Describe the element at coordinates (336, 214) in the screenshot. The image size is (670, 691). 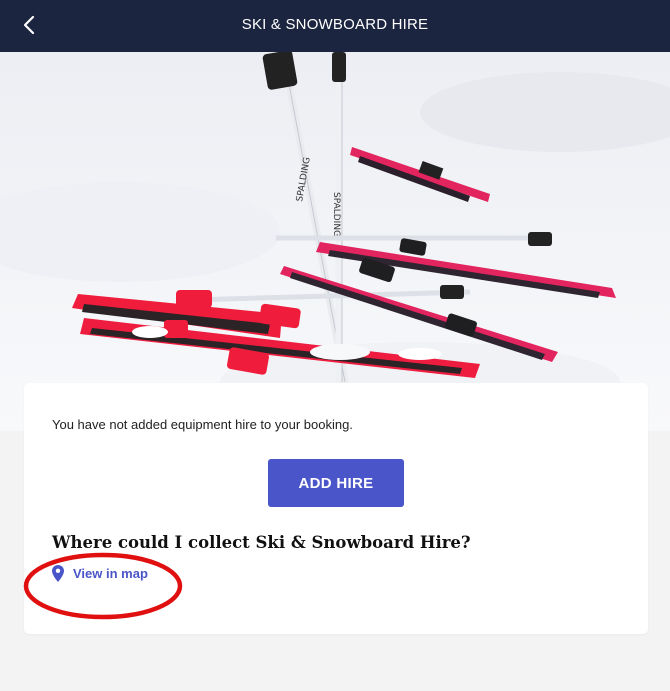
I see `svg-text: SPALDING` at that location.